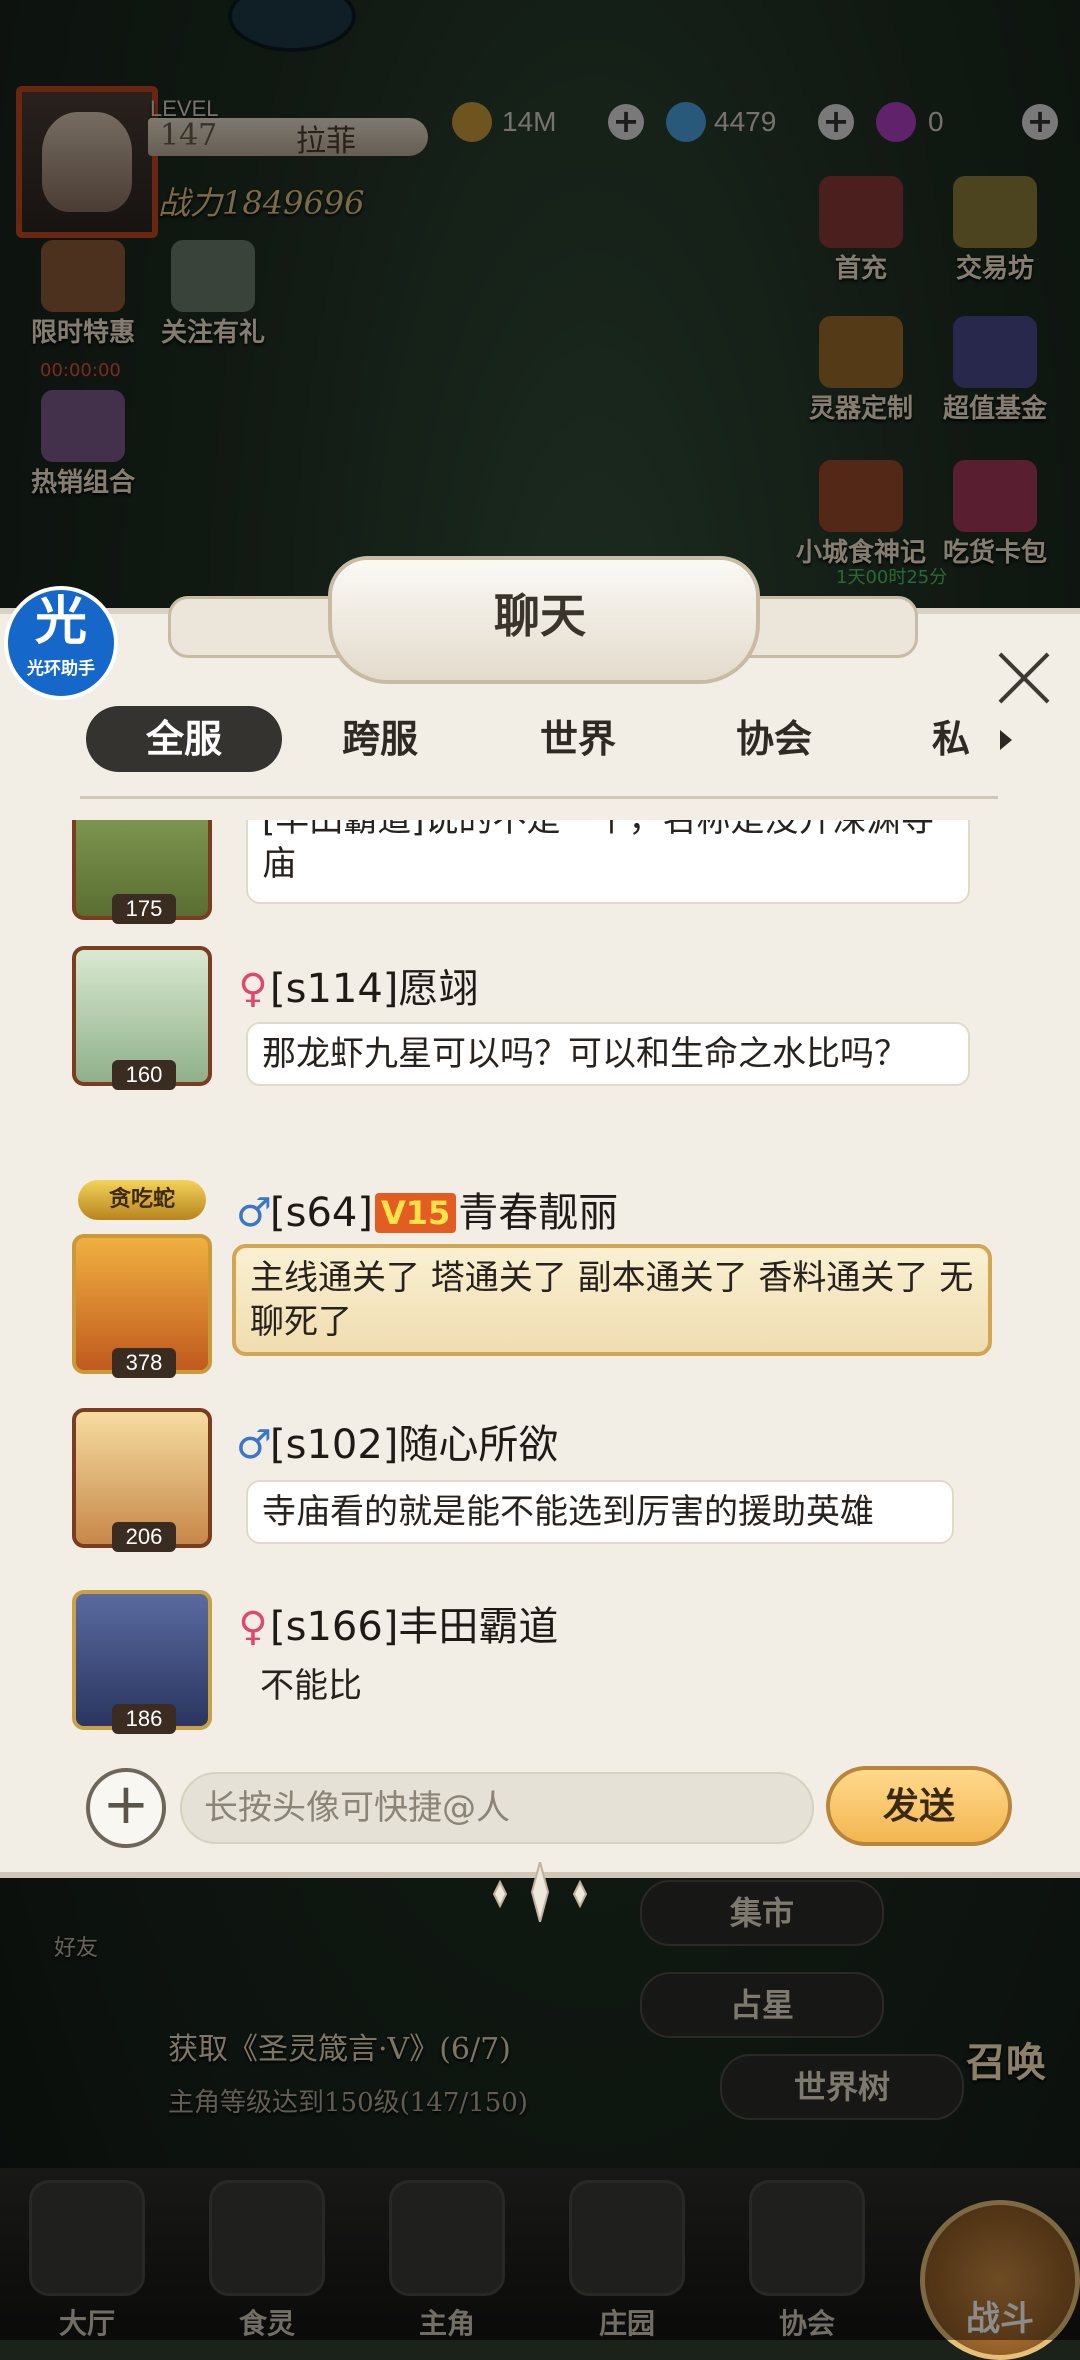 This screenshot has height=2360, width=1080. What do you see at coordinates (539, 797) in the screenshot?
I see `tab-divider` at bounding box center [539, 797].